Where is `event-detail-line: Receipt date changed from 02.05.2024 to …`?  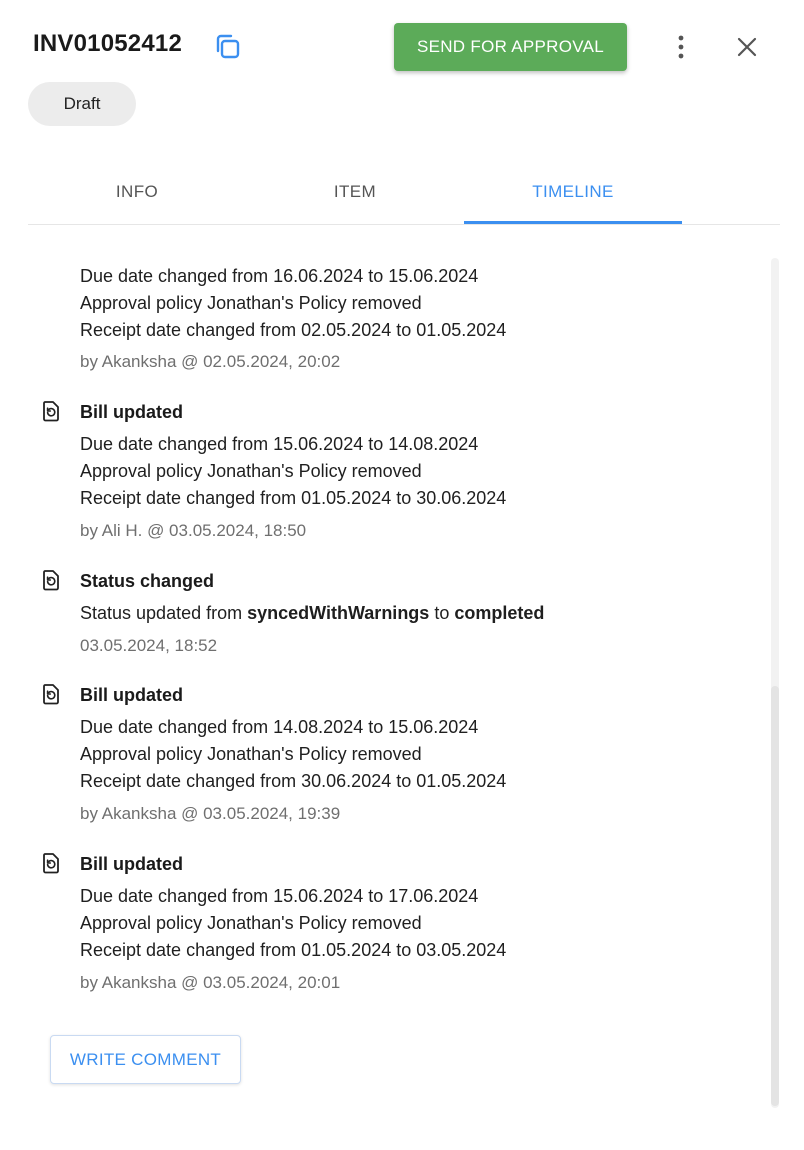
event-detail-line: Receipt date changed from 02.05.2024 to … is located at coordinates (293, 330).